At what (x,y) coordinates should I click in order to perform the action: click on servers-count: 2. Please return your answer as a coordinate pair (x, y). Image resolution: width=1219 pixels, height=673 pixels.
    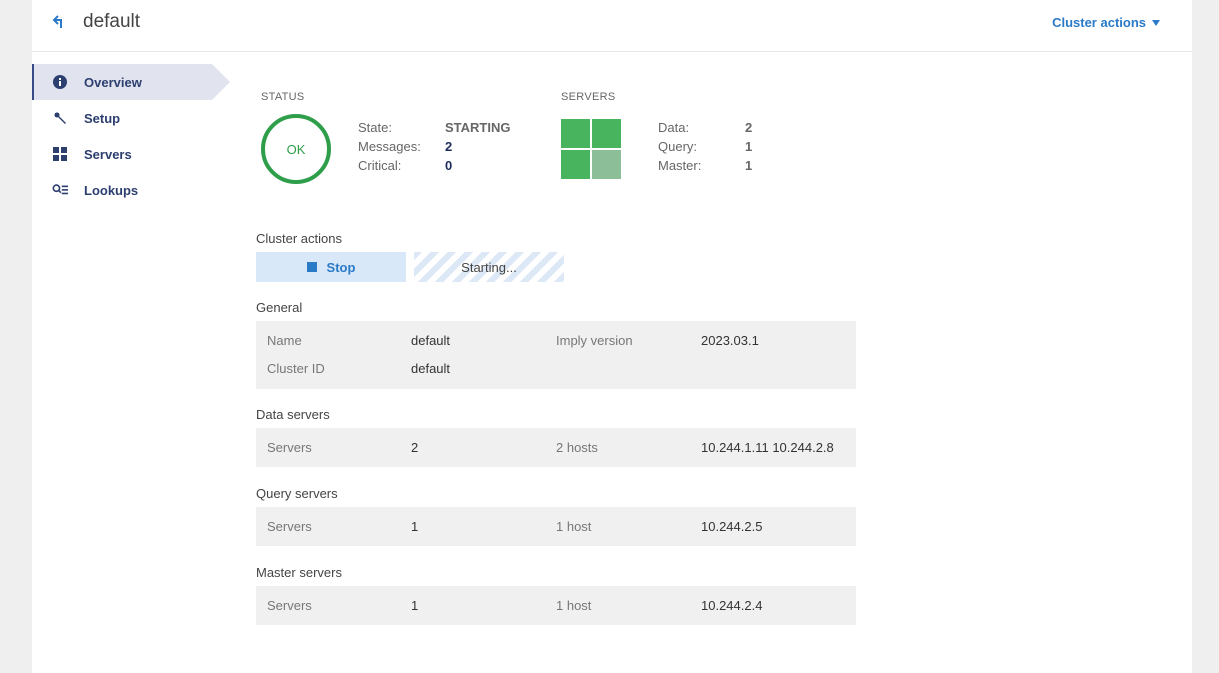
    Looking at the image, I should click on (415, 447).